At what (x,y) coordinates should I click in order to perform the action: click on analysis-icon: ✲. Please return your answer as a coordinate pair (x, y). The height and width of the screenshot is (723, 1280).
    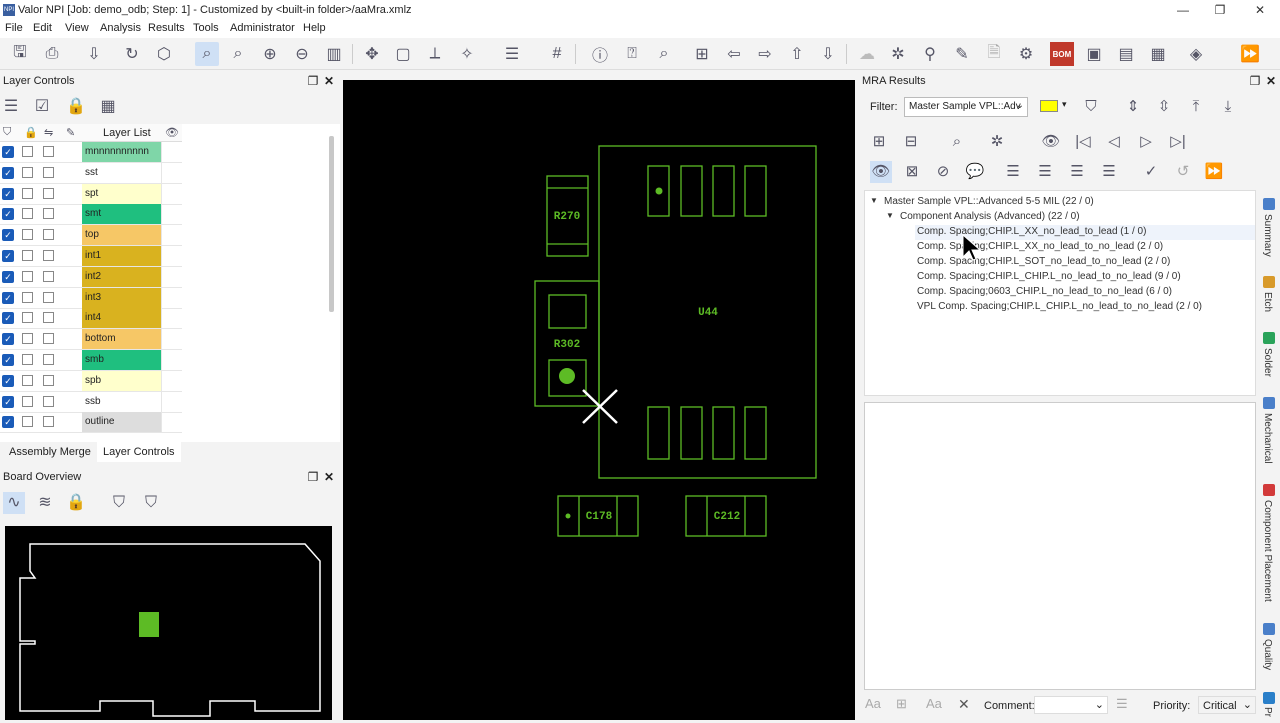
    Looking at the image, I should click on (898, 54).